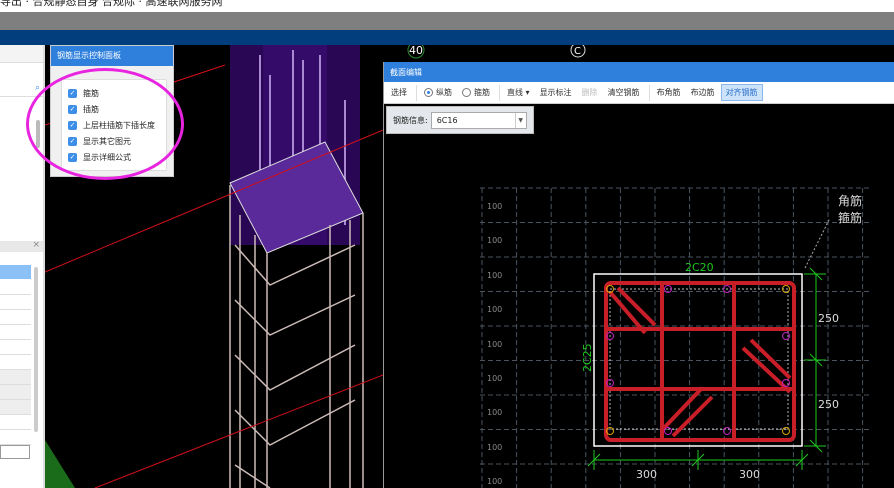 This screenshot has height=488, width=894. What do you see at coordinates (111, 4) in the screenshot?
I see `top-strip-text: 导出 · 合规静态自身 合规际 · 高速联网服务网` at bounding box center [111, 4].